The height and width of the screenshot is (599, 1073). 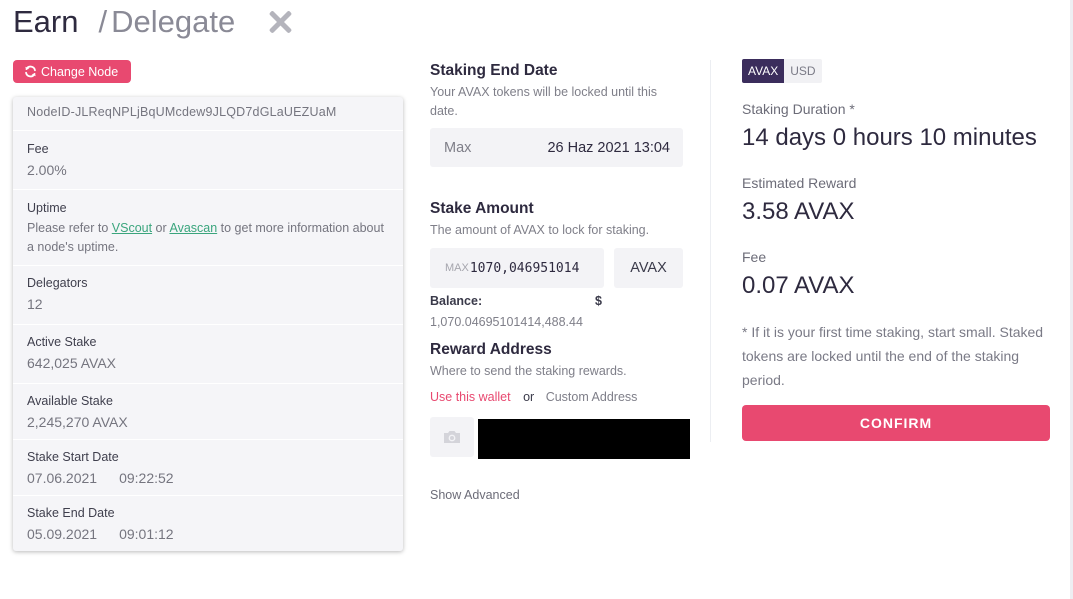 I want to click on show-advanced-link: Show Advanced, so click(x=475, y=495).